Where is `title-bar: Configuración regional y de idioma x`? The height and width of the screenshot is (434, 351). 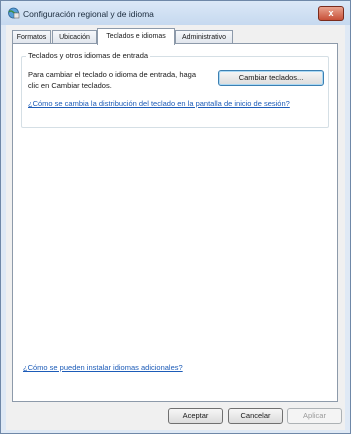
title-bar: Configuración regional y de idioma x is located at coordinates (175, 13).